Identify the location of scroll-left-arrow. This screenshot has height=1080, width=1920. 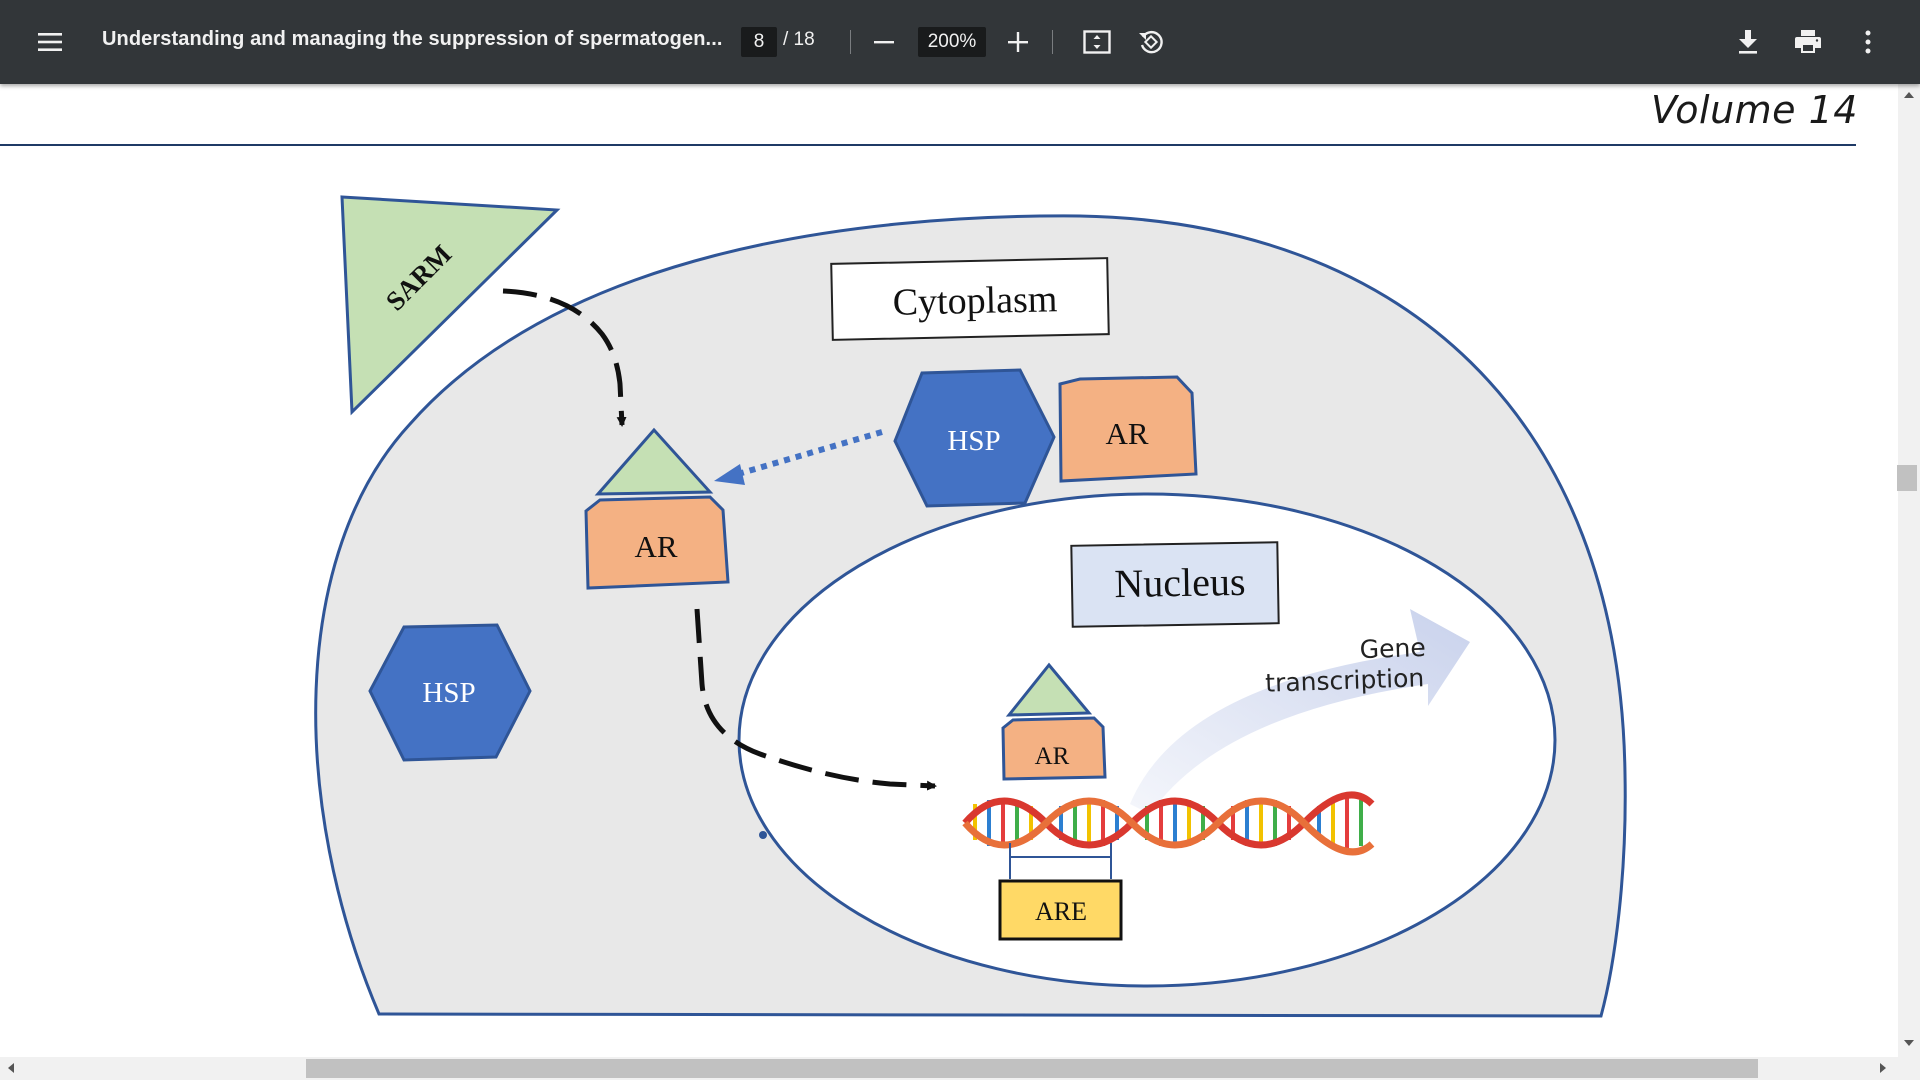
(11, 1068).